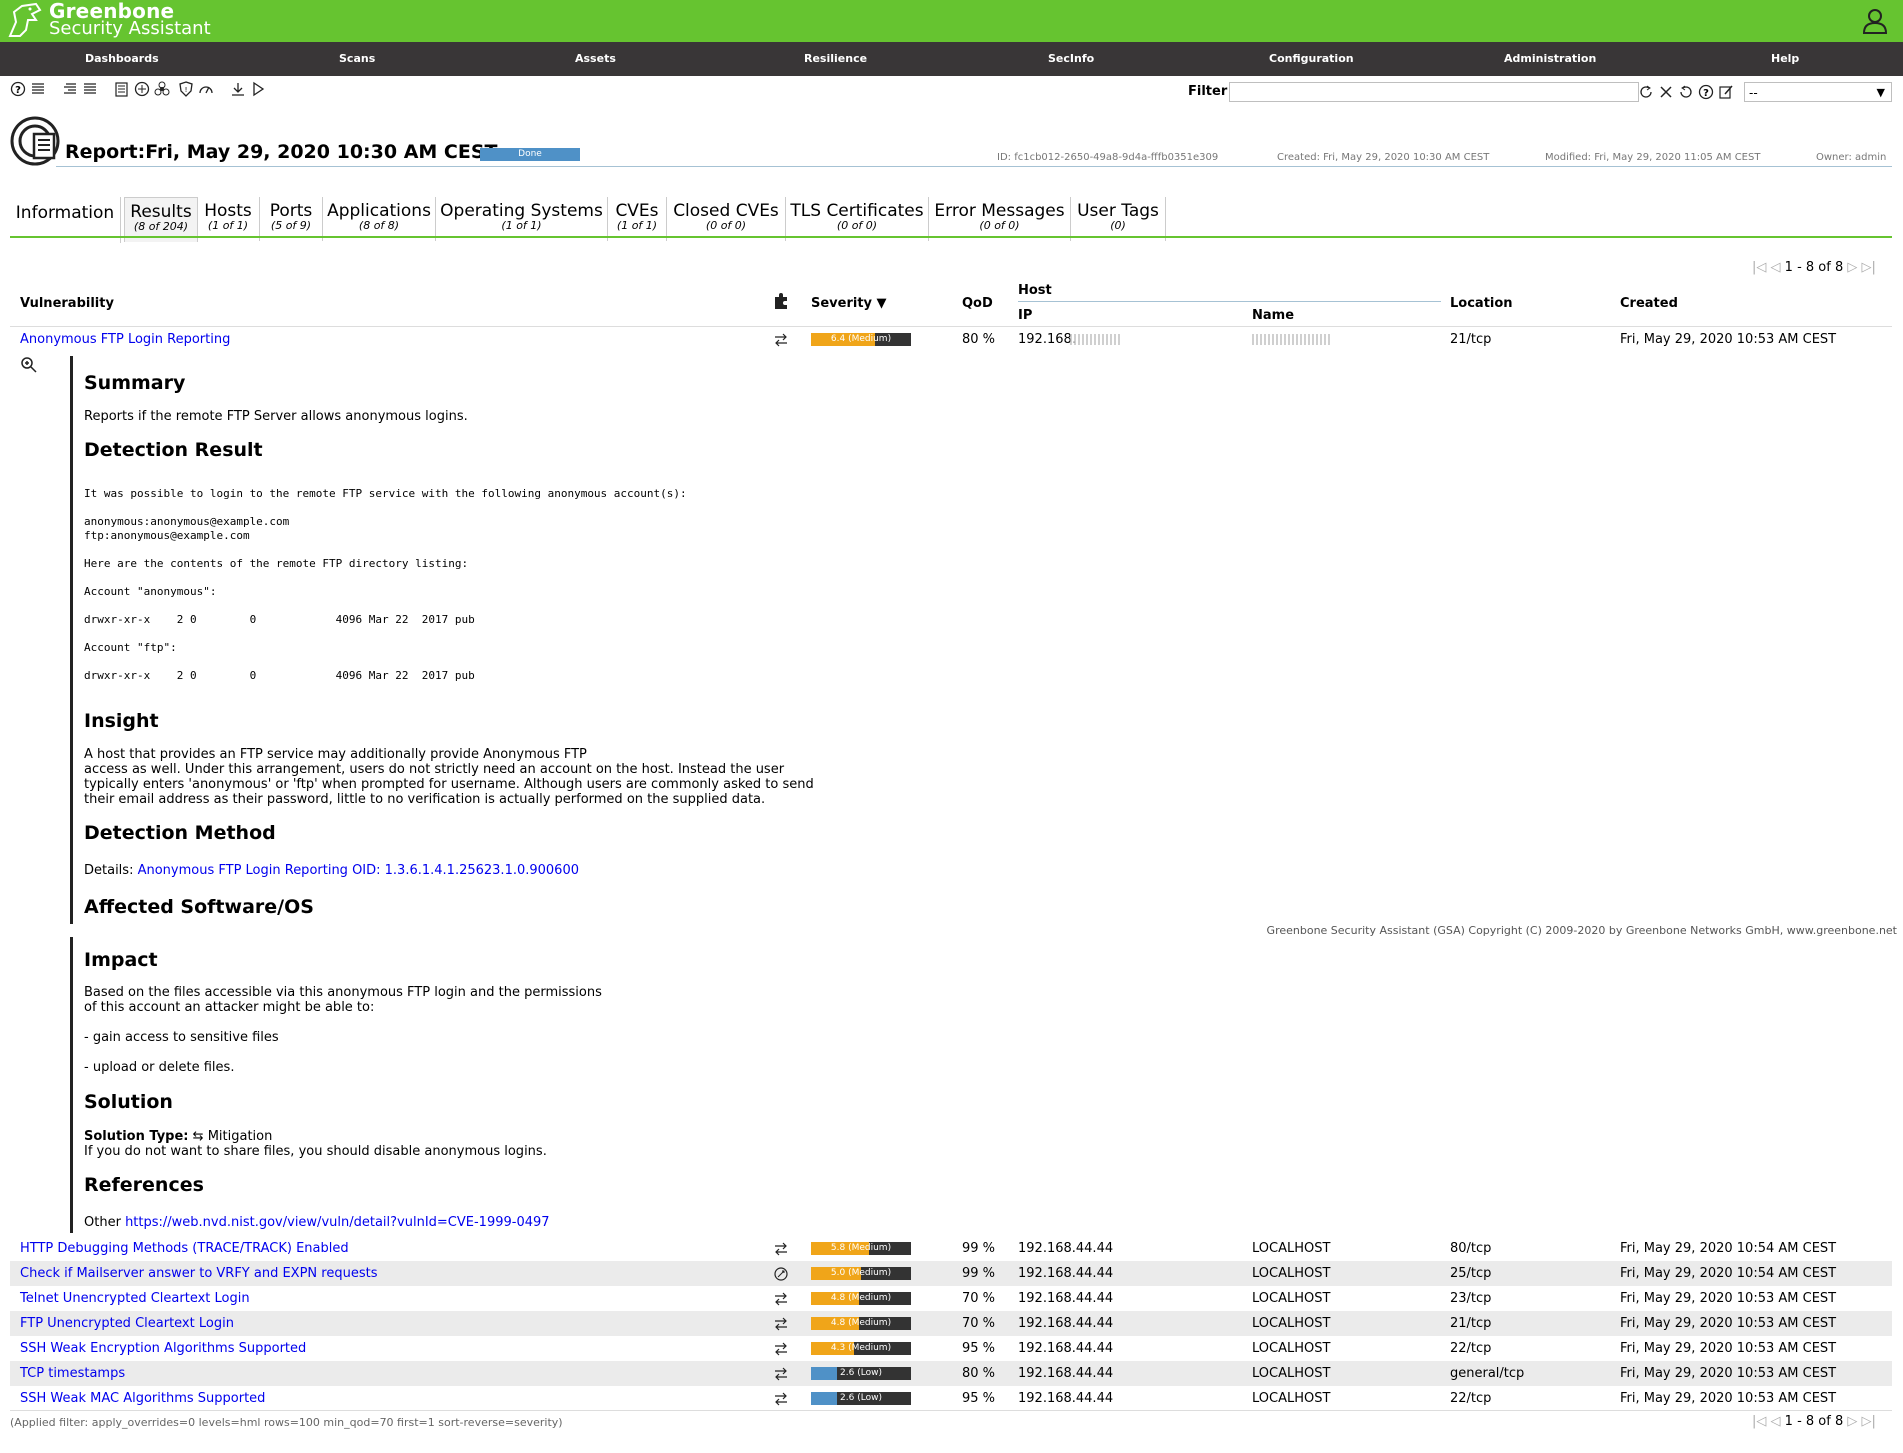 The width and height of the screenshot is (1903, 1453). Describe the element at coordinates (238, 89) in the screenshot. I see `download-icon` at that location.